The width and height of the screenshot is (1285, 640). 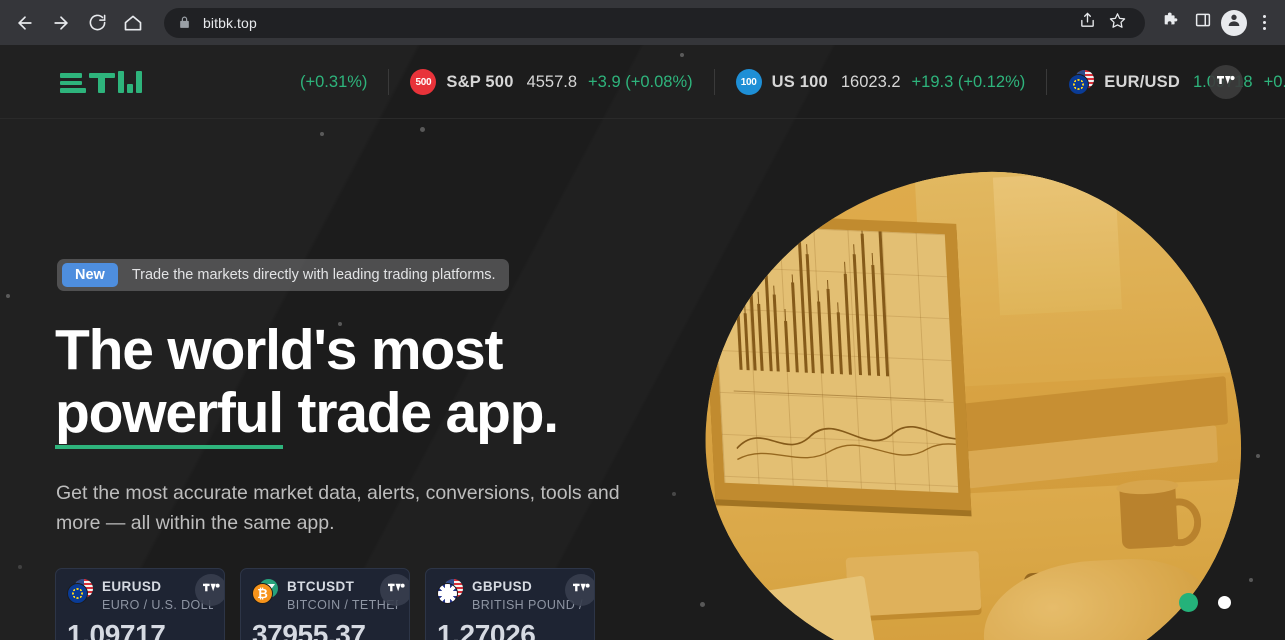 I want to click on new-badge: New, so click(x=90, y=275).